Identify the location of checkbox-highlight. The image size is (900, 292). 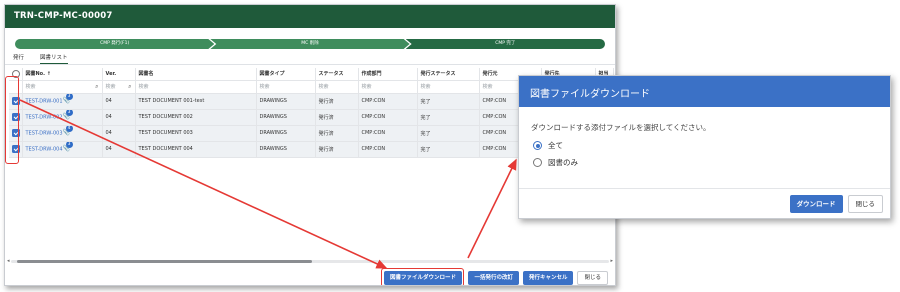
(12, 120).